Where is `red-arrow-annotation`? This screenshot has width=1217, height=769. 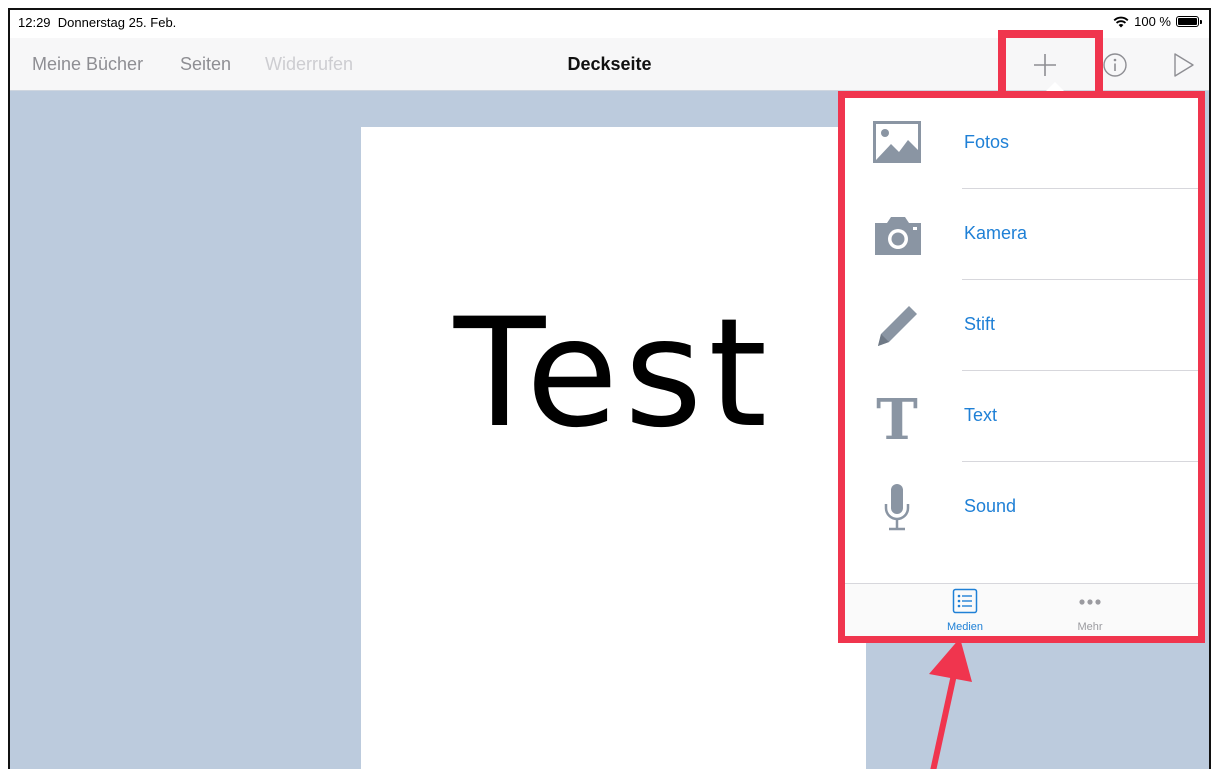 red-arrow-annotation is located at coordinates (950, 703).